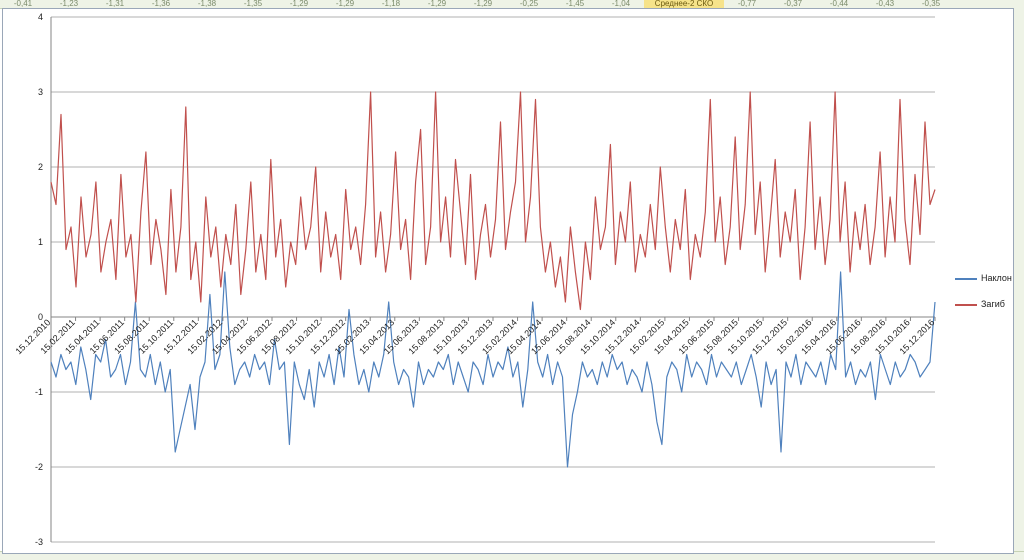 This screenshot has width=1024, height=560. I want to click on legend-item: Наклон, so click(989, 278).